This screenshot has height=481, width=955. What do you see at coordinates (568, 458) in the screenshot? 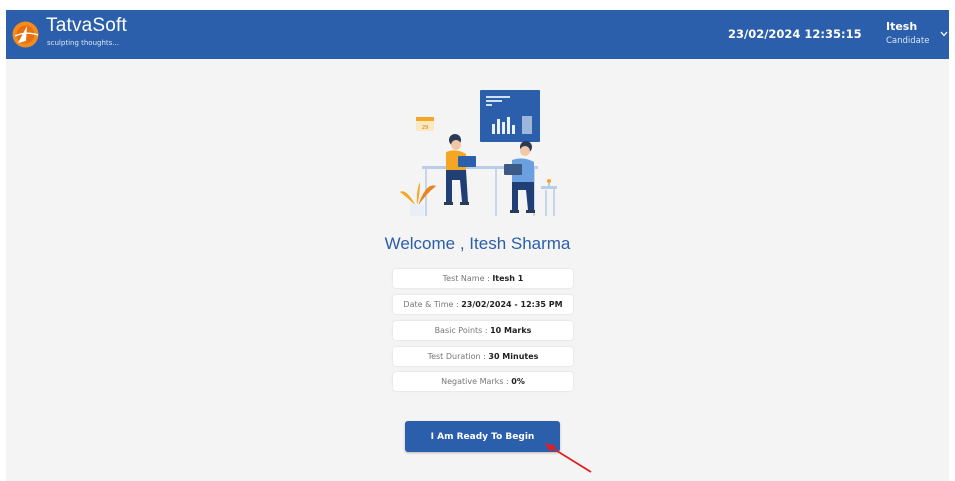
I see `red-arrow-annotation` at bounding box center [568, 458].